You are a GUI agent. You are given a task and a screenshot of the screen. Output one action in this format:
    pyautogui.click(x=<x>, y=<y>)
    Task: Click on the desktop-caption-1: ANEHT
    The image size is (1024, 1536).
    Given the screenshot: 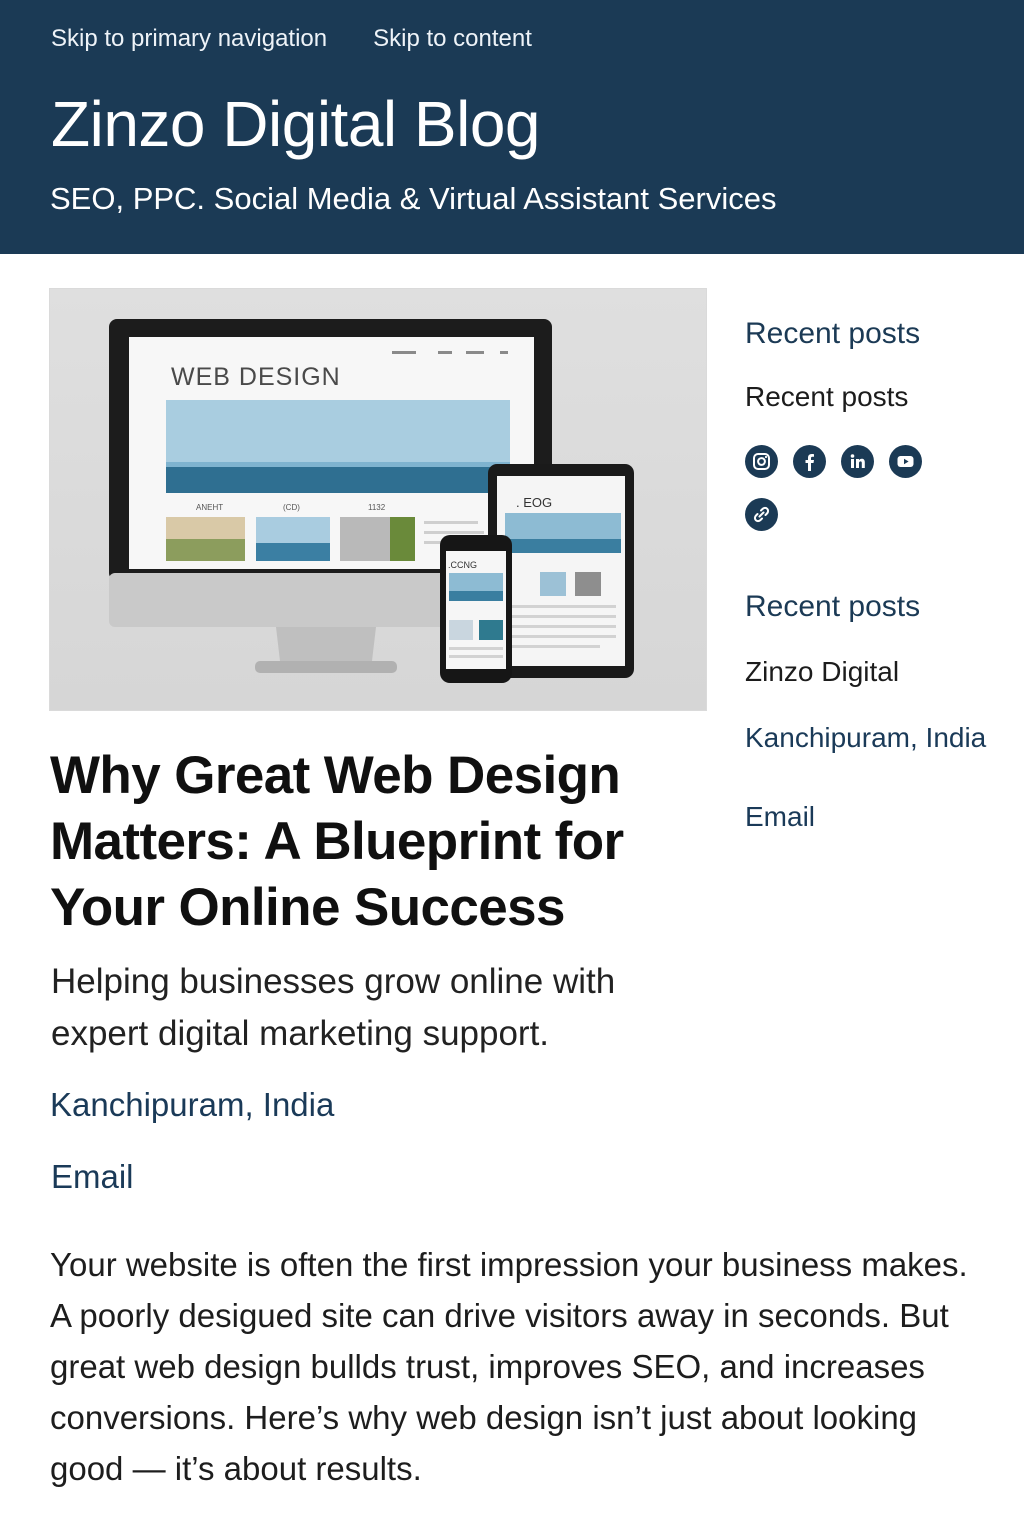 What is the action you would take?
    pyautogui.click(x=209, y=507)
    